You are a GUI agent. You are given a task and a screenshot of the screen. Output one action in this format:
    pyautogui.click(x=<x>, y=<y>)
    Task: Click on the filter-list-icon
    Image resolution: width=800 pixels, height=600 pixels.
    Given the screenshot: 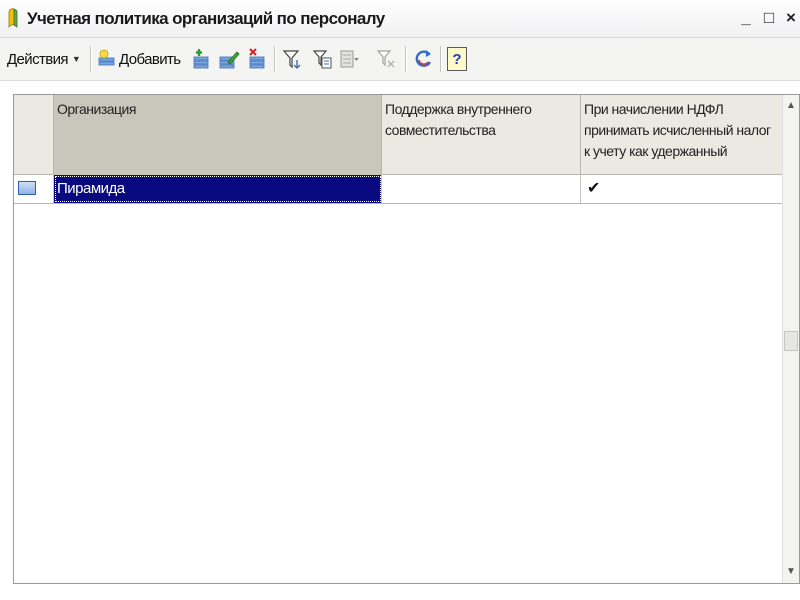 What is the action you would take?
    pyautogui.click(x=322, y=59)
    